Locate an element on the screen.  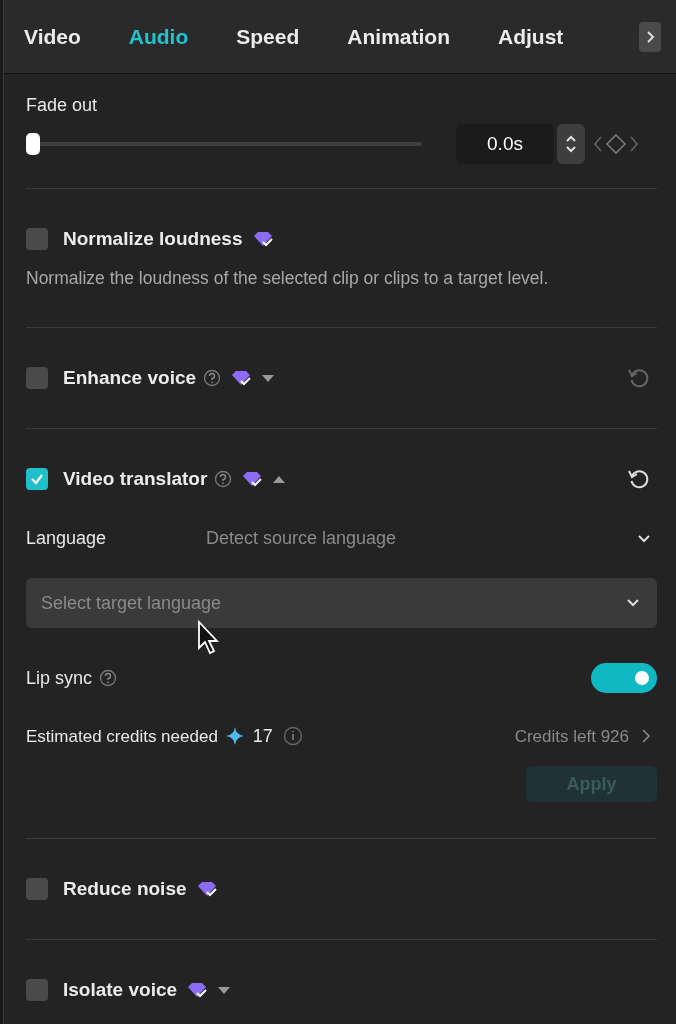
tab: Audio is located at coordinates (158, 36).